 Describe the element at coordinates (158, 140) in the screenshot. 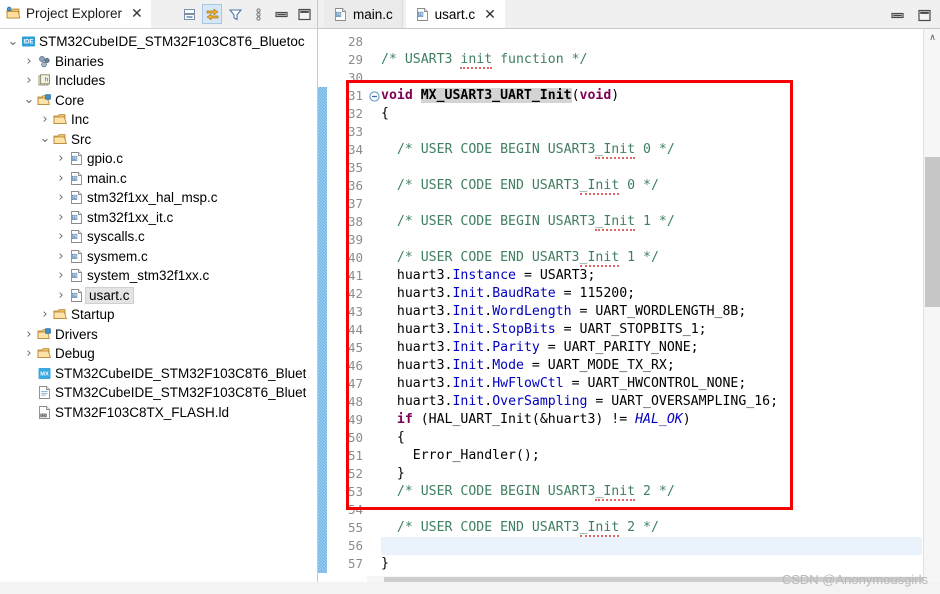

I see `tree-item-src: ⌄ Src` at that location.